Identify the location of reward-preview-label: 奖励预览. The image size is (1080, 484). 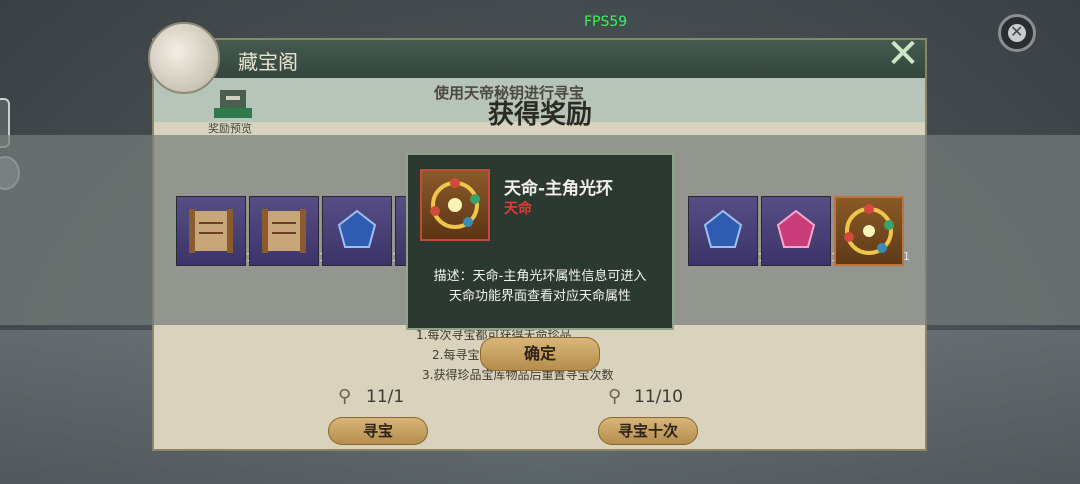
(230, 128).